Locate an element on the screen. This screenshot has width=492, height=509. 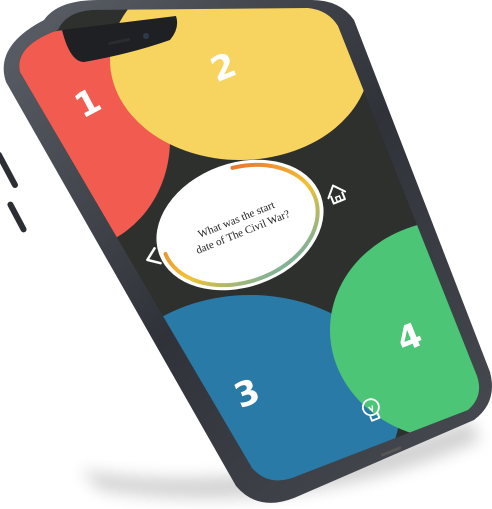
front-camera is located at coordinates (146, 36).